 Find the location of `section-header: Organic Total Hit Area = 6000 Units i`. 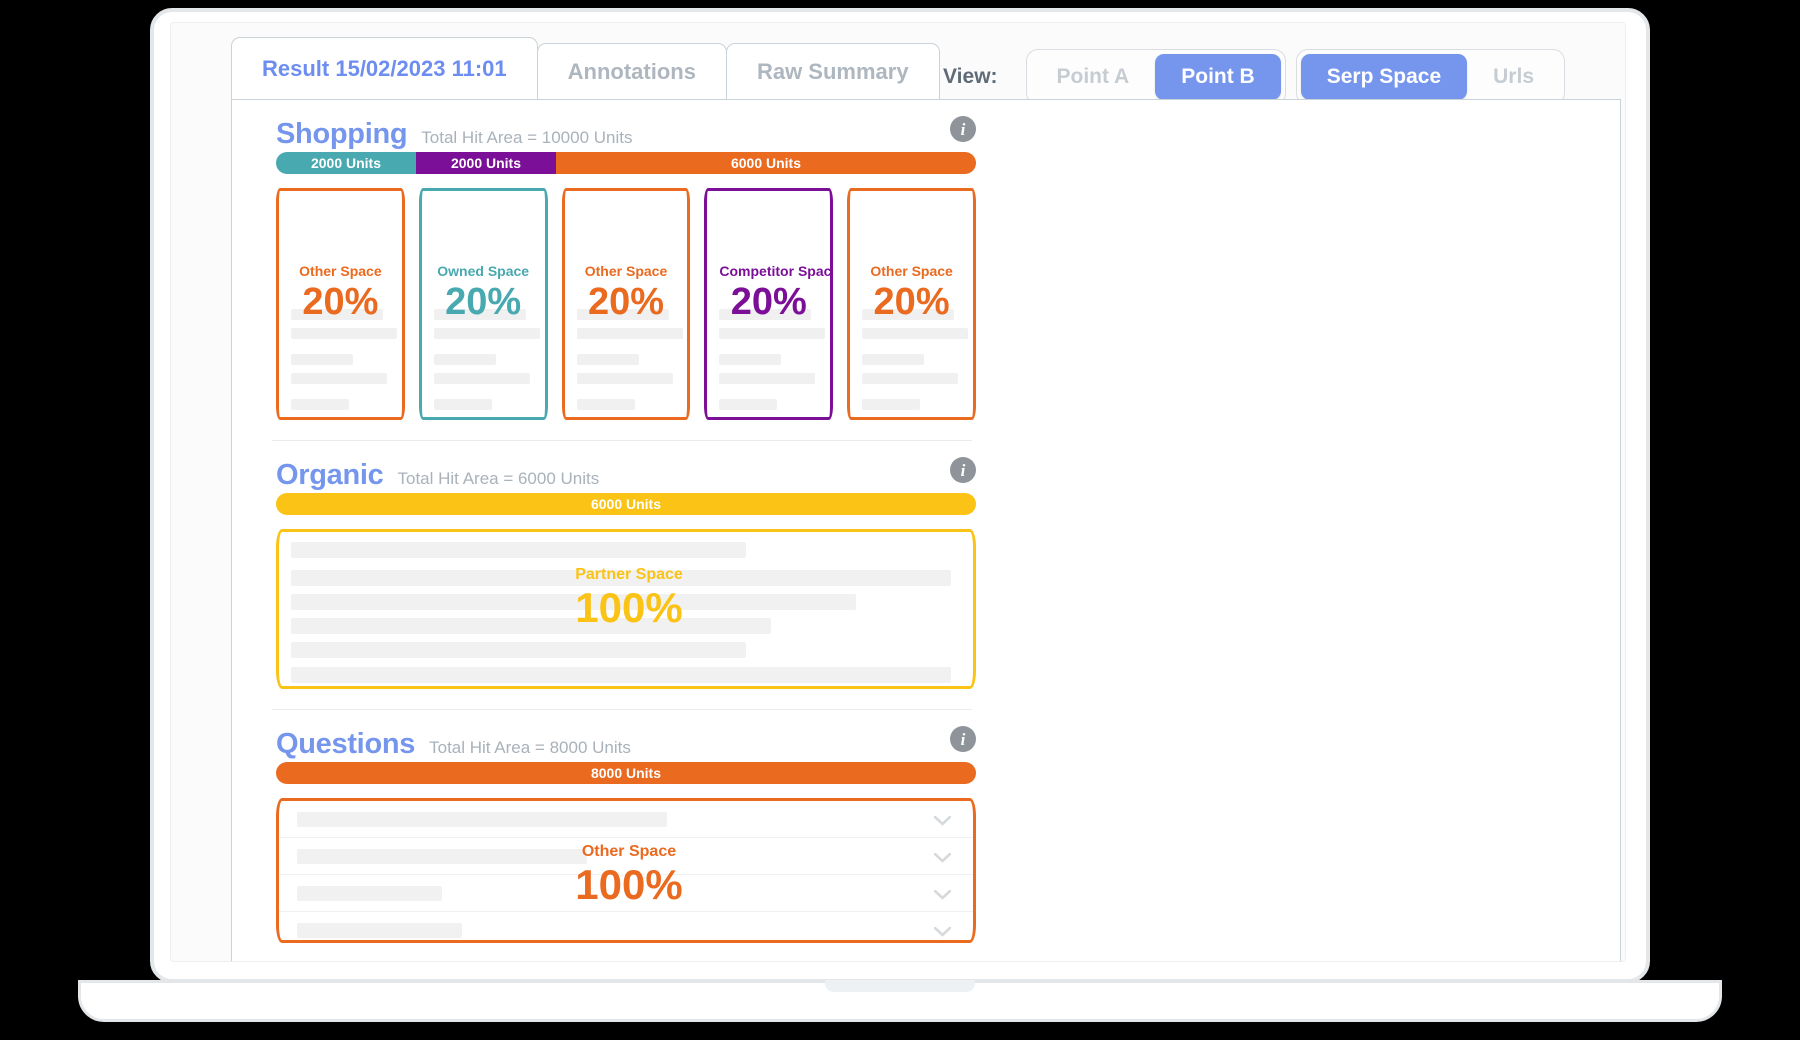

section-header: Organic Total Hit Area = 6000 Units i is located at coordinates (626, 466).